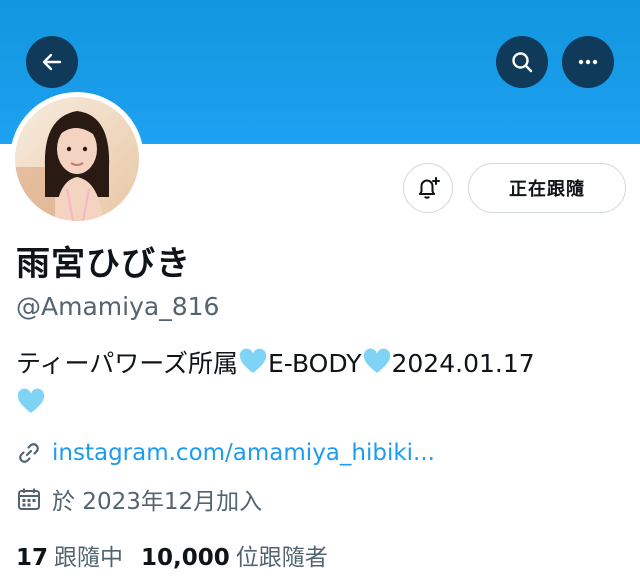 The width and height of the screenshot is (640, 578). I want to click on join-date-row: 於 2023年12月加入, so click(139, 499).